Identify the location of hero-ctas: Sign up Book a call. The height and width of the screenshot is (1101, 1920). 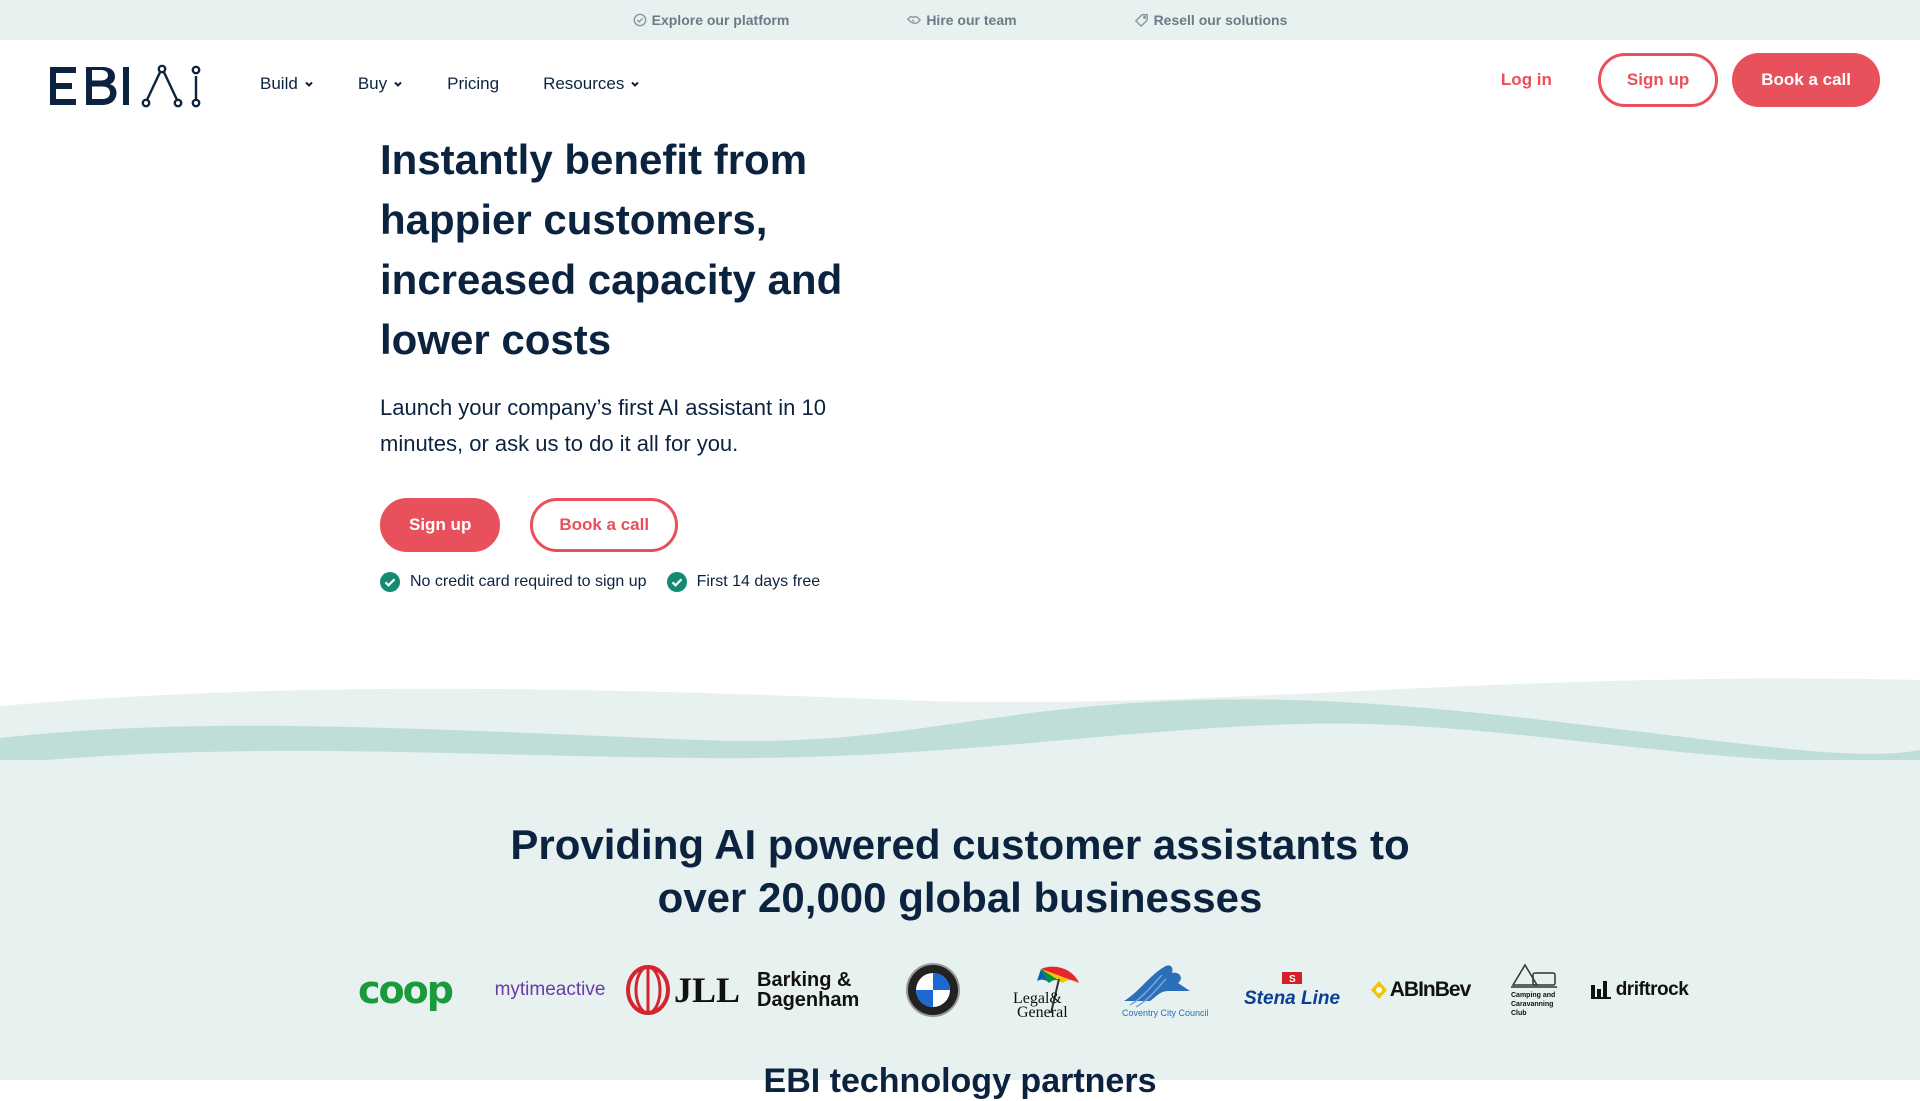
(640, 525).